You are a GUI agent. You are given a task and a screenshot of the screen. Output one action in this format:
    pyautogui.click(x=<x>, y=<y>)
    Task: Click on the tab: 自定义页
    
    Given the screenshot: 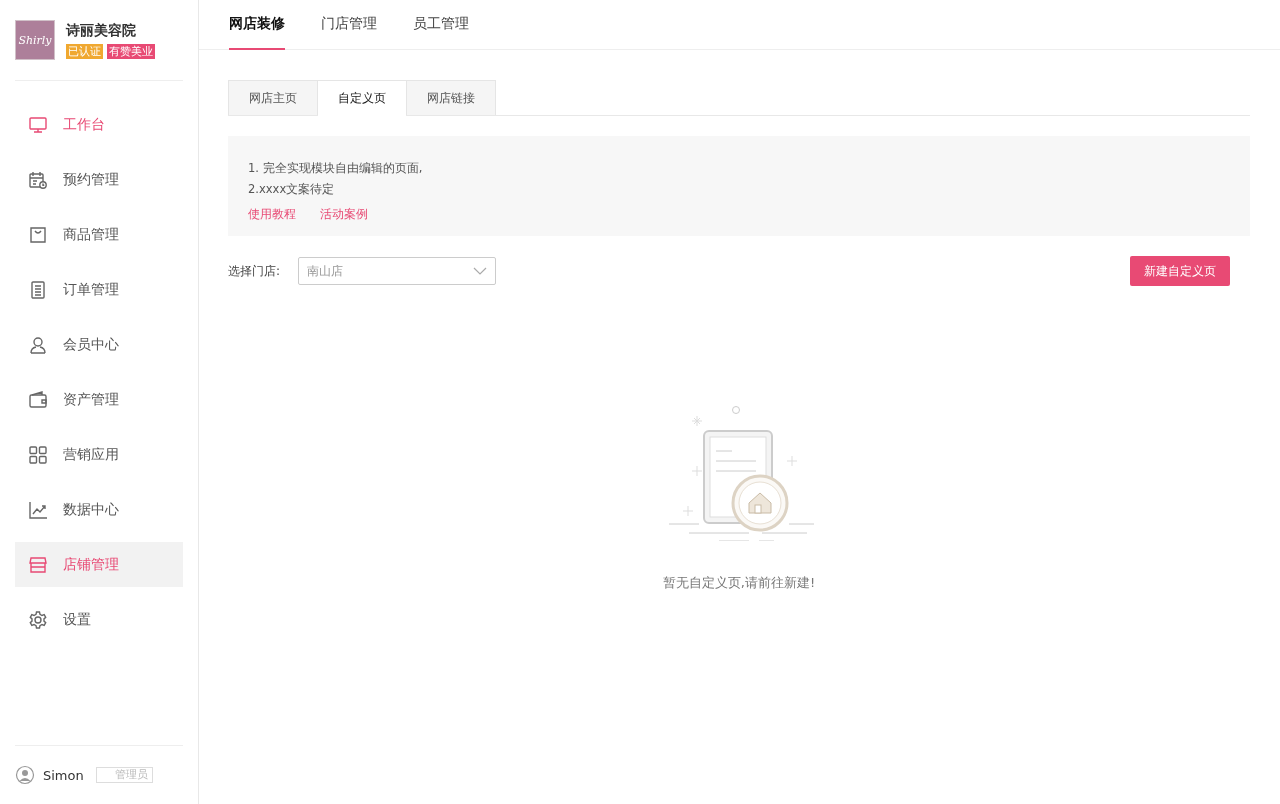 What is the action you would take?
    pyautogui.click(x=362, y=98)
    